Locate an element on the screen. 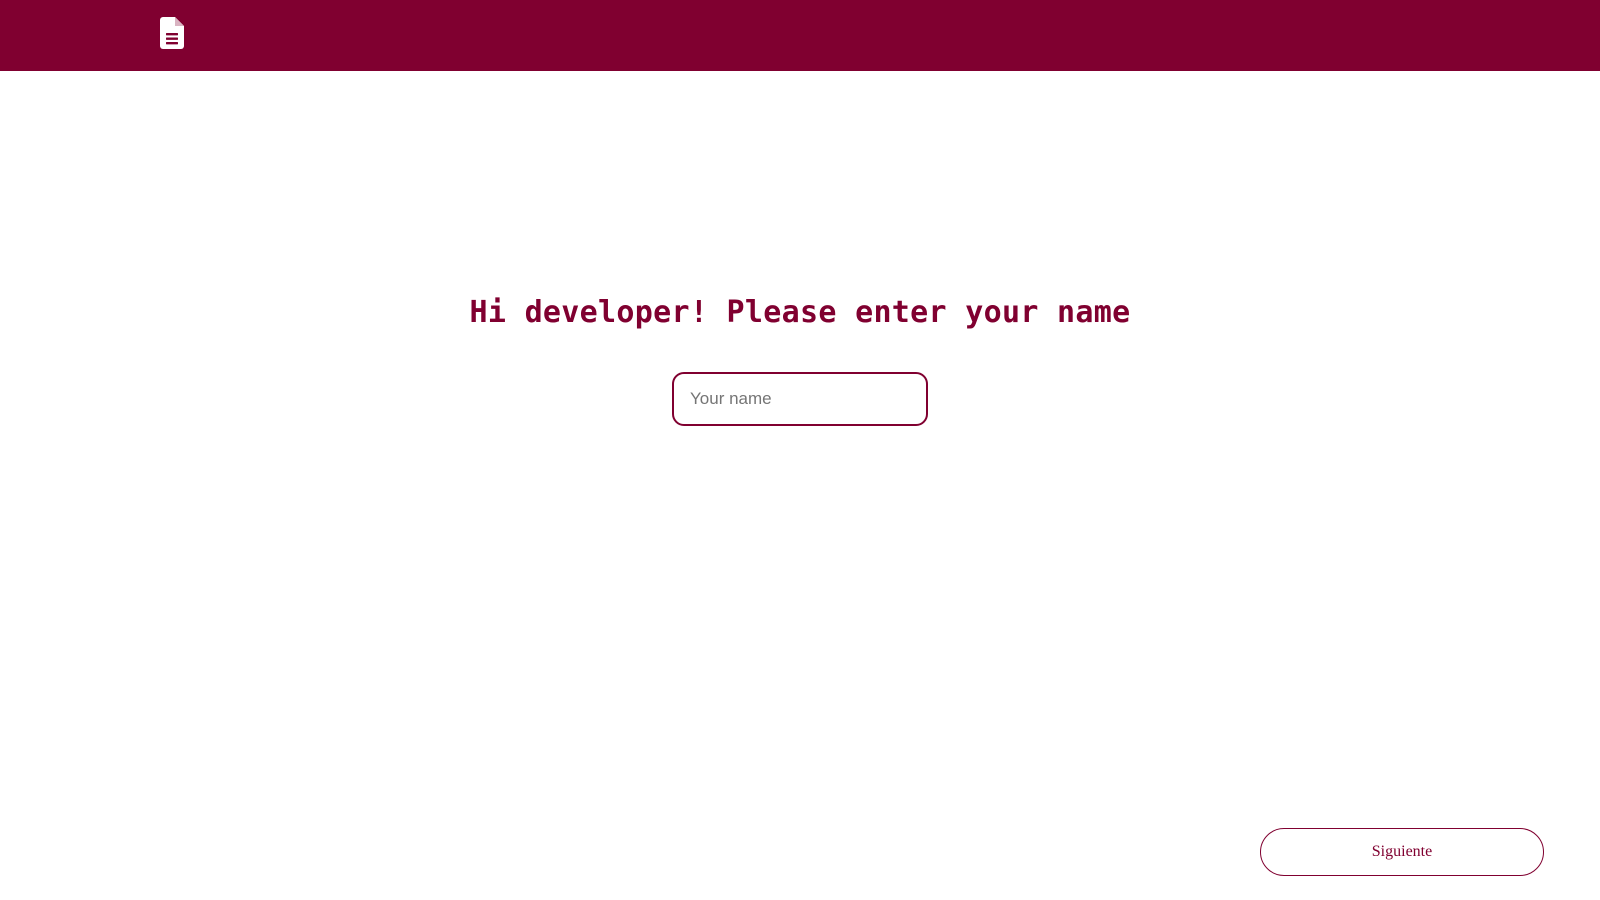 The width and height of the screenshot is (1600, 900). top-bar is located at coordinates (800, 35).